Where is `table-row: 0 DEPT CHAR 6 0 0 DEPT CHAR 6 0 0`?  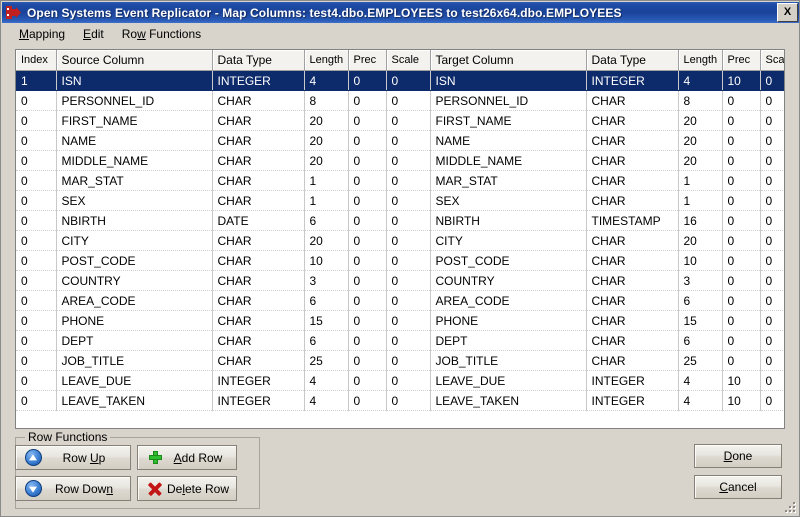 table-row: 0 DEPT CHAR 6 0 0 DEPT CHAR 6 0 0 is located at coordinates (400, 340).